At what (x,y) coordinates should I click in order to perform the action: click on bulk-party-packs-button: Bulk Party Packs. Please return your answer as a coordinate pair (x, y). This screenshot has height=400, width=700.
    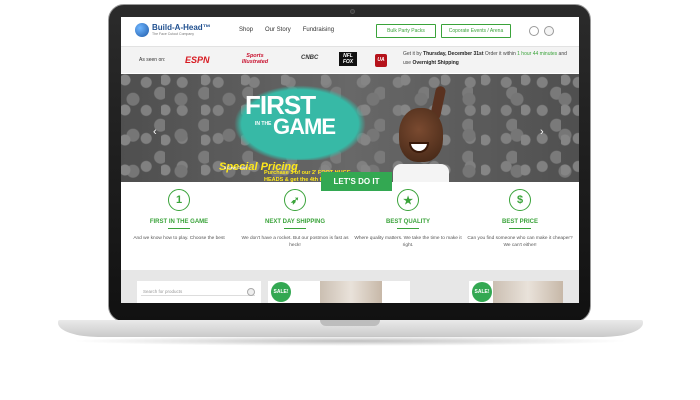
    Looking at the image, I should click on (406, 31).